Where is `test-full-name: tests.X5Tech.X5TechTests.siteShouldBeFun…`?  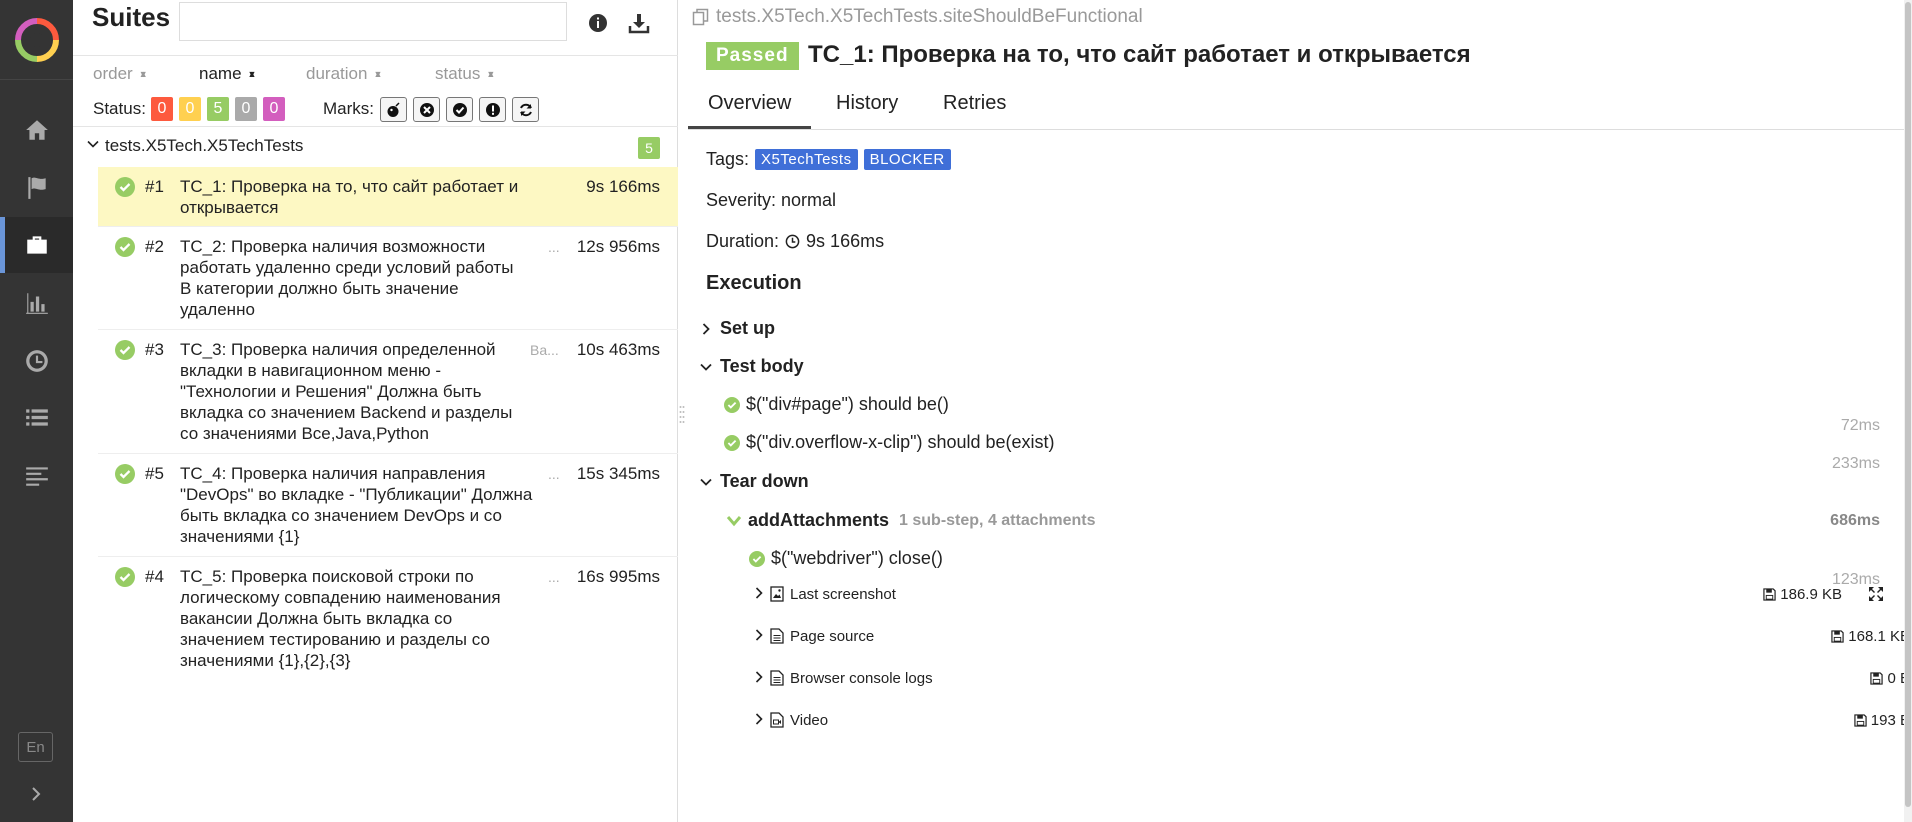
test-full-name: tests.X5Tech.X5TechTests.siteShouldBeFun… is located at coordinates (929, 16).